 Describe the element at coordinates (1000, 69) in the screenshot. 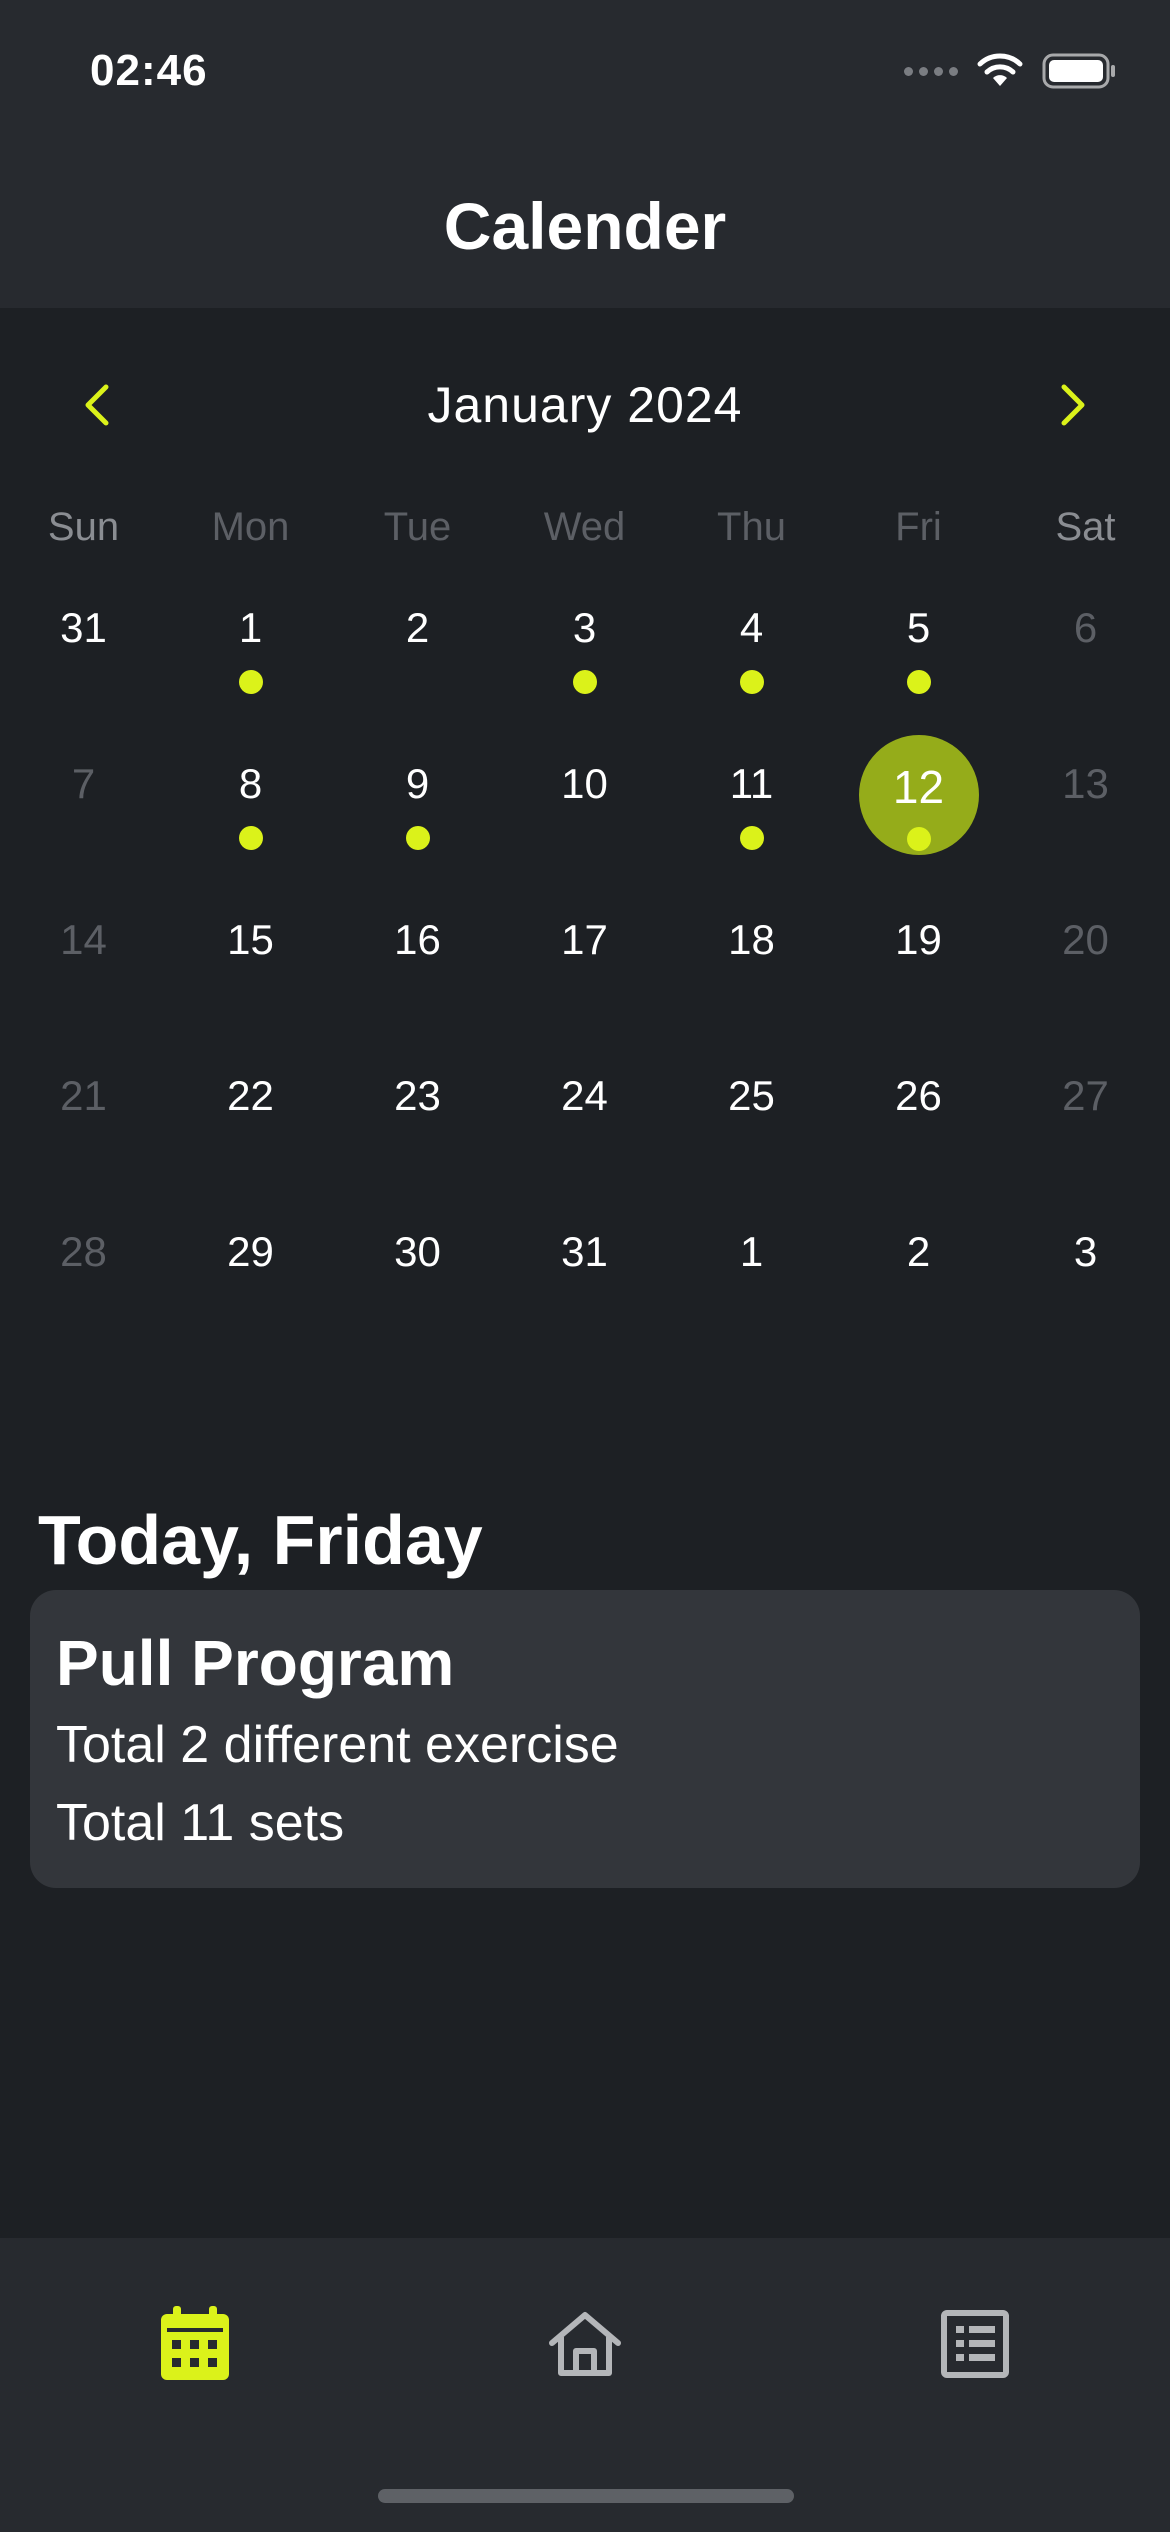

I see `wifi-icon` at that location.